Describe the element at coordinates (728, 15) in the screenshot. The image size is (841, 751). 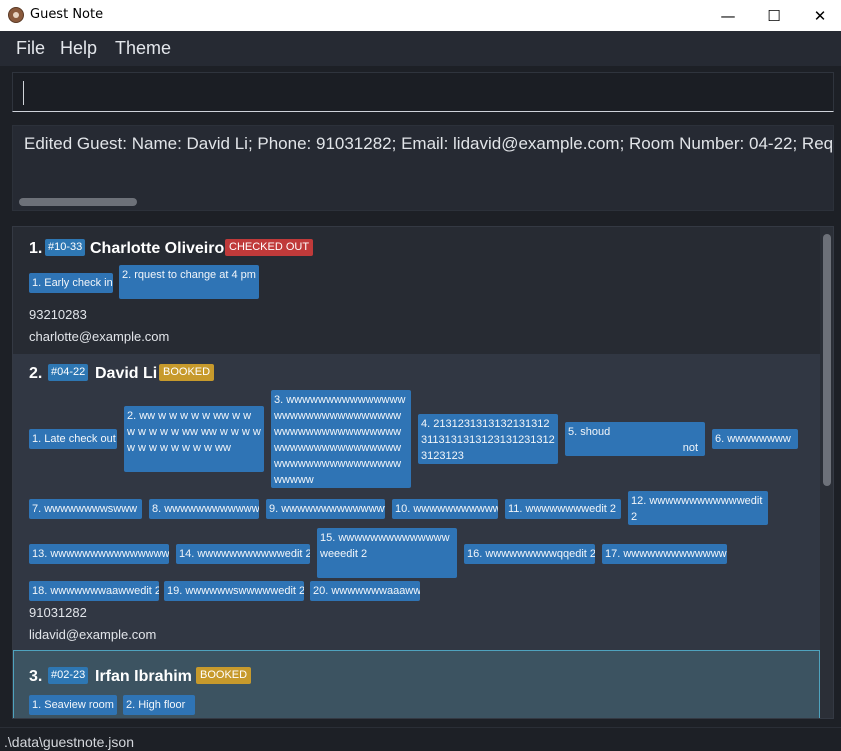
I see `minimize-button: —` at that location.